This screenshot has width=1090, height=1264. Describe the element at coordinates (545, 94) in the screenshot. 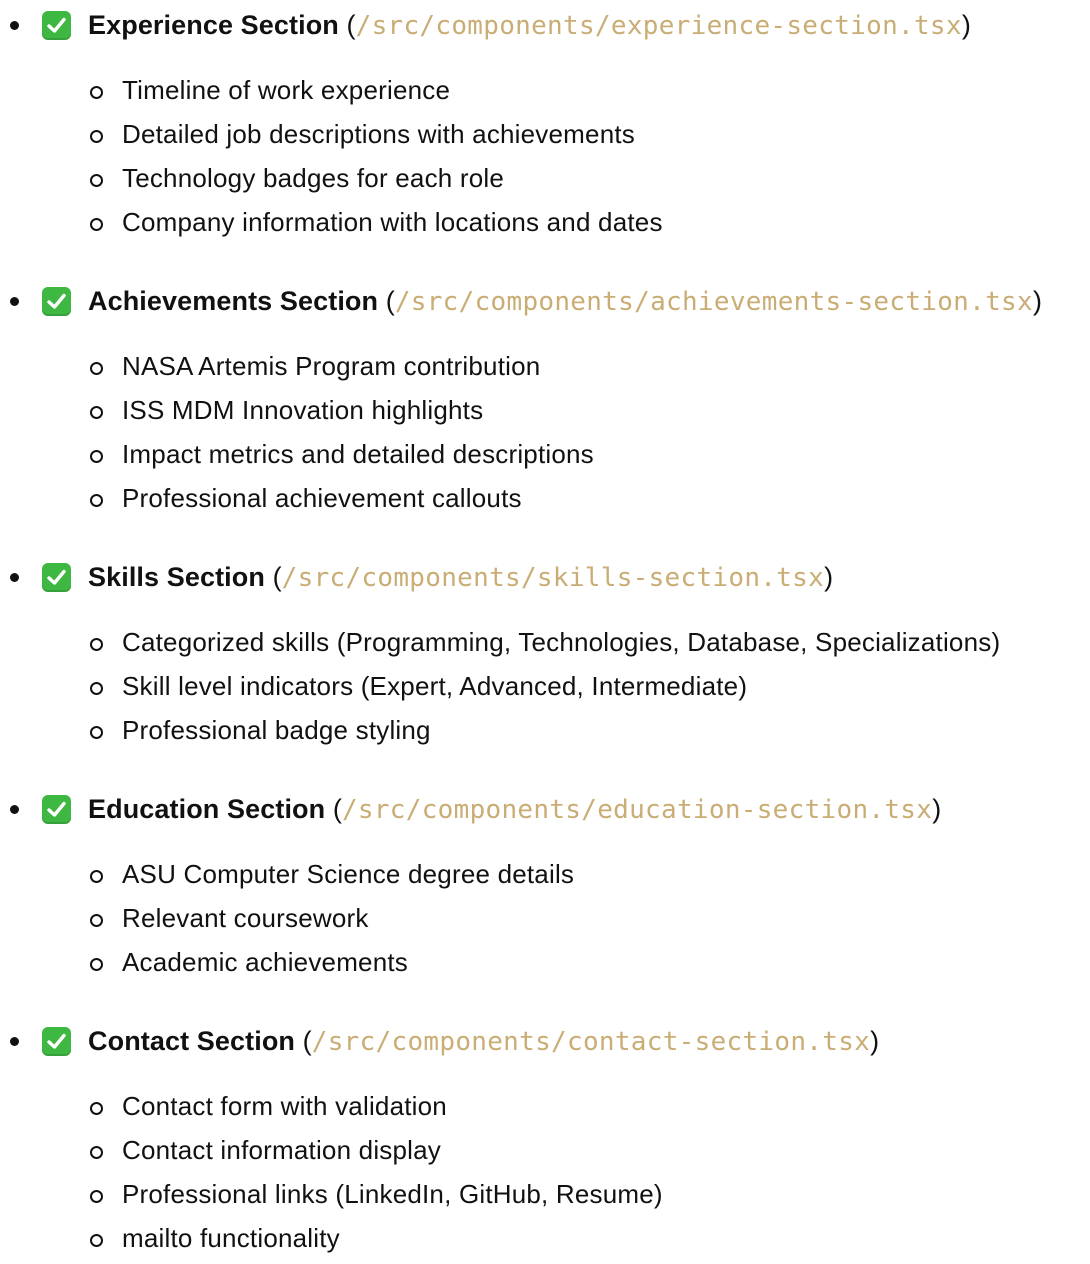

I see `list-item: Timeline of work experience` at that location.